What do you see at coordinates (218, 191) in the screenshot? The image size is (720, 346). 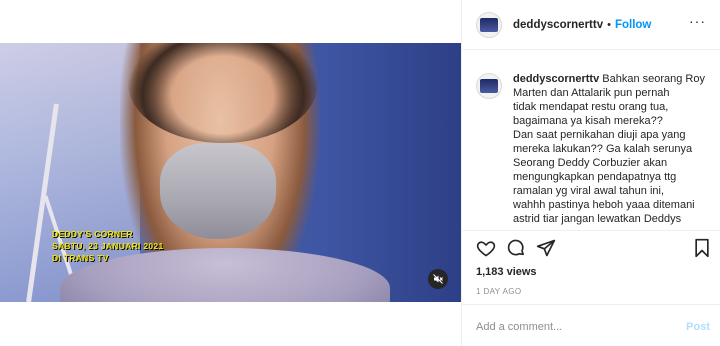 I see `face-mask` at bounding box center [218, 191].